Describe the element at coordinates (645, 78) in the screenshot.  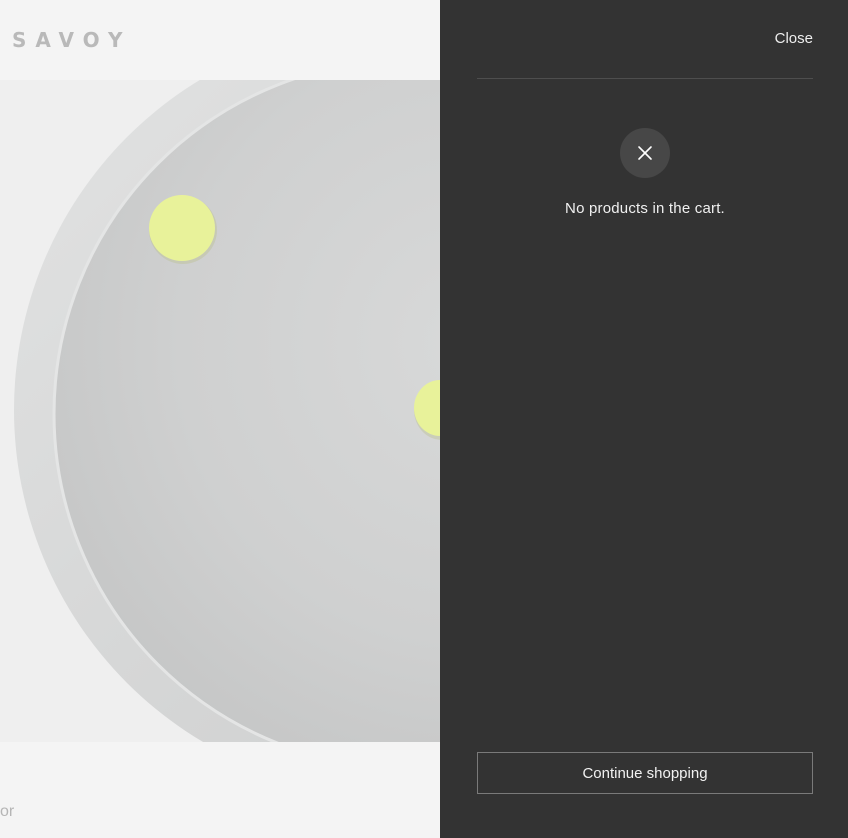
I see `drawer-divider` at that location.